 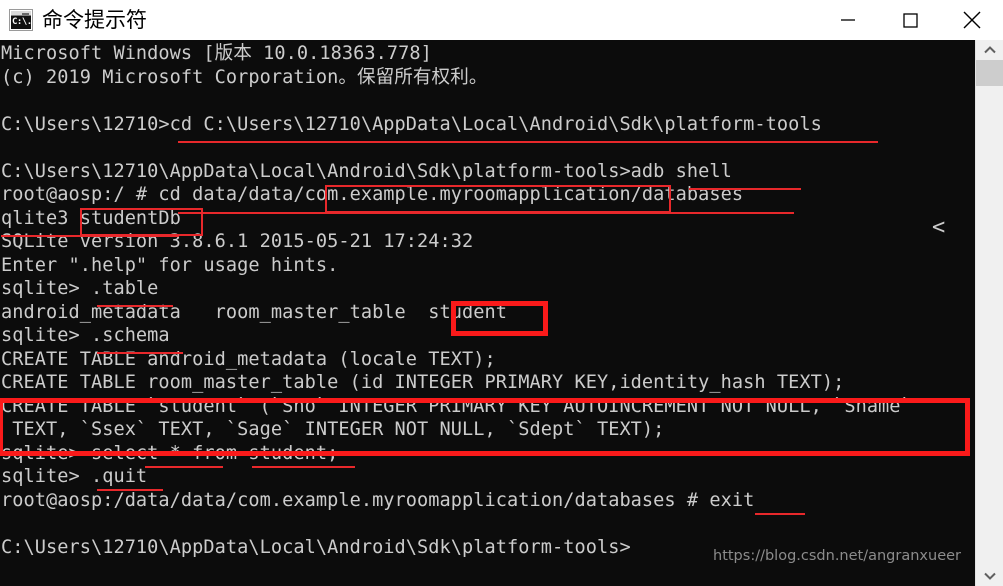 What do you see at coordinates (184, 466) in the screenshot?
I see `underline-select-from` at bounding box center [184, 466].